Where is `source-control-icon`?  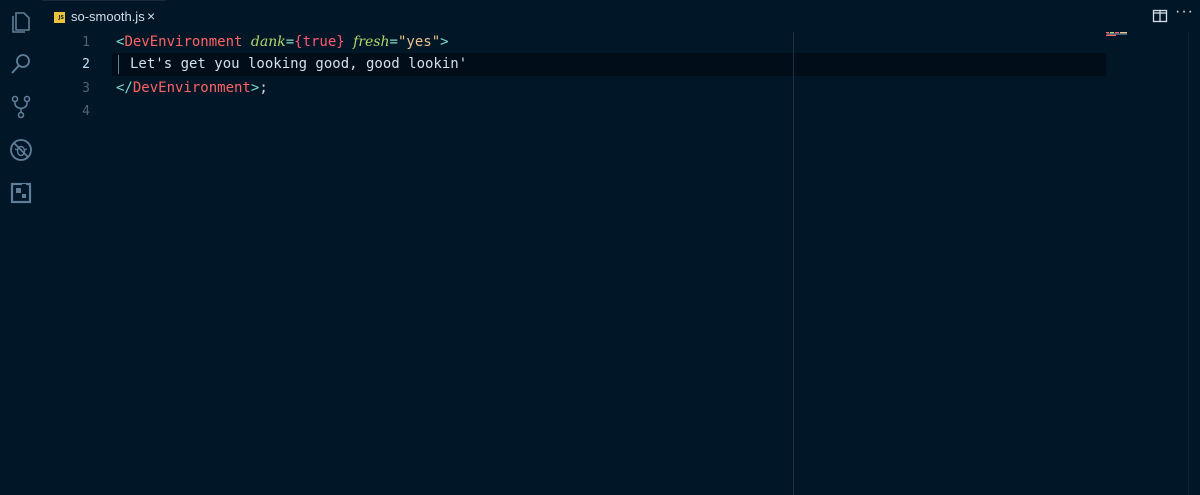
source-control-icon is located at coordinates (21, 107).